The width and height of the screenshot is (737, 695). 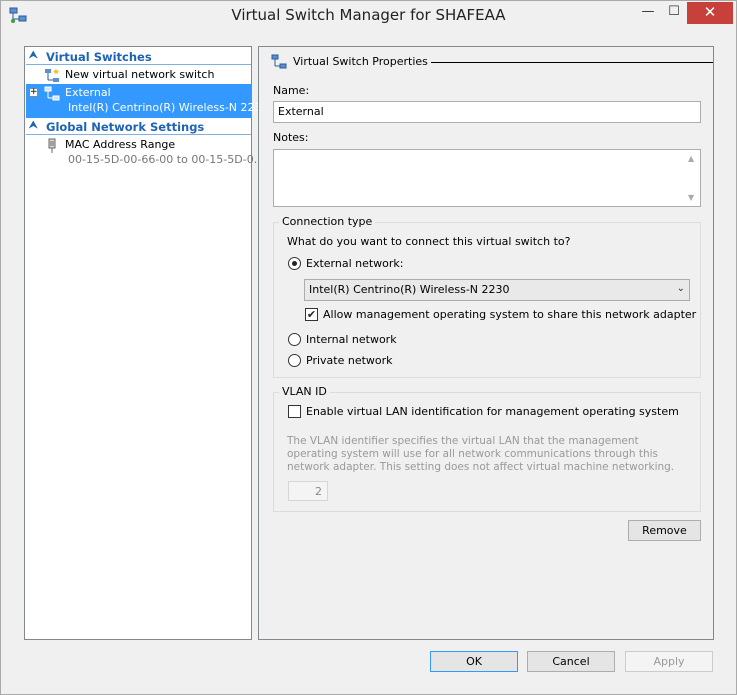 What do you see at coordinates (351, 339) in the screenshot?
I see `internal-network-label: Internal network` at bounding box center [351, 339].